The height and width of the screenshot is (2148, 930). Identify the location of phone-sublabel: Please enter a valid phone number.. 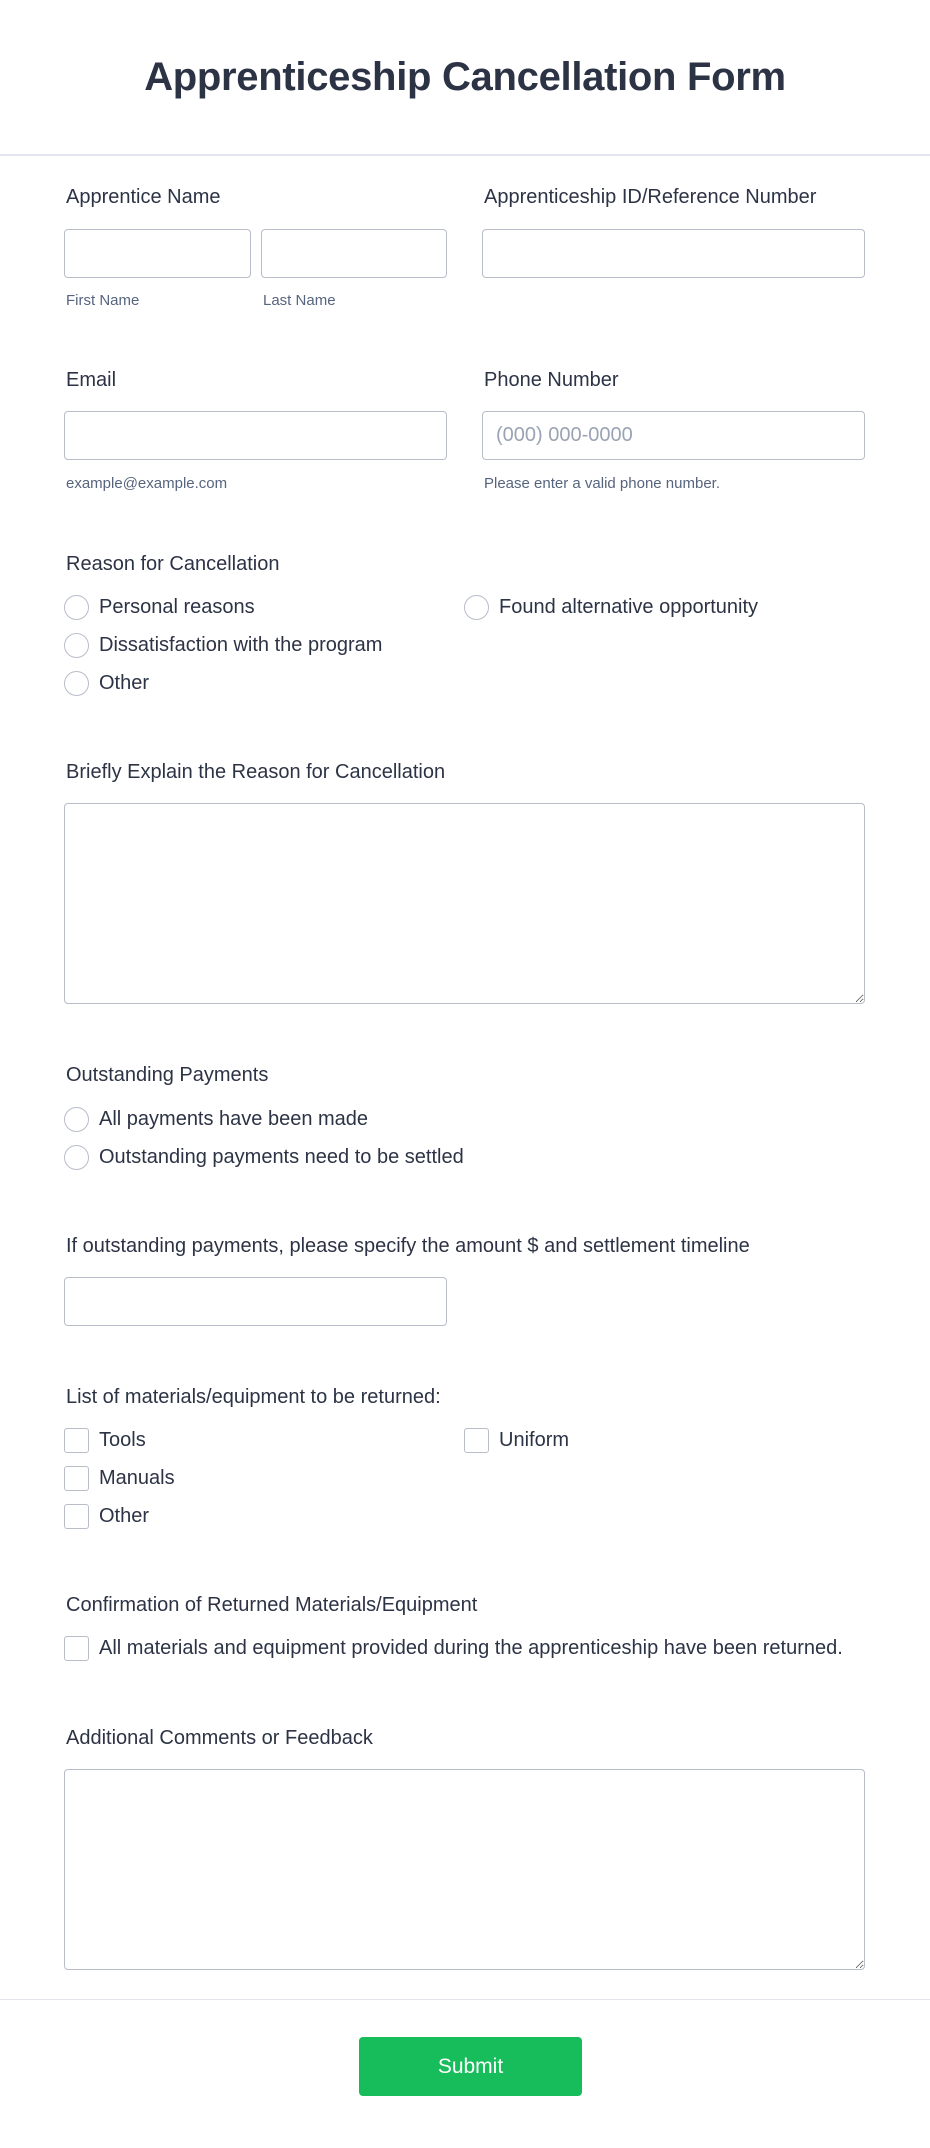
(602, 483).